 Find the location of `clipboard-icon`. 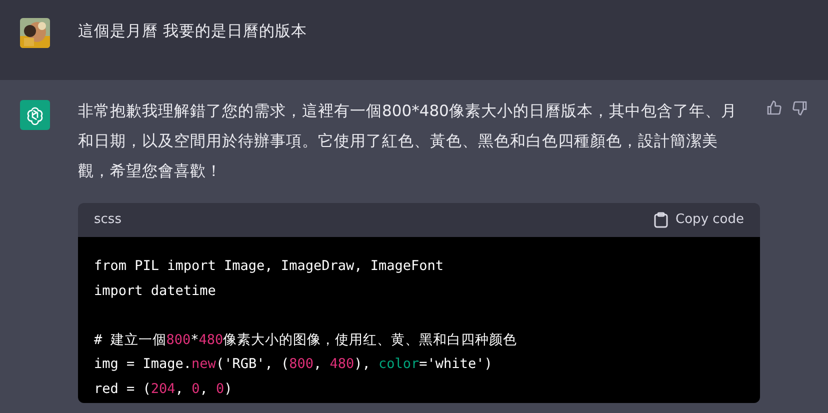

clipboard-icon is located at coordinates (661, 220).